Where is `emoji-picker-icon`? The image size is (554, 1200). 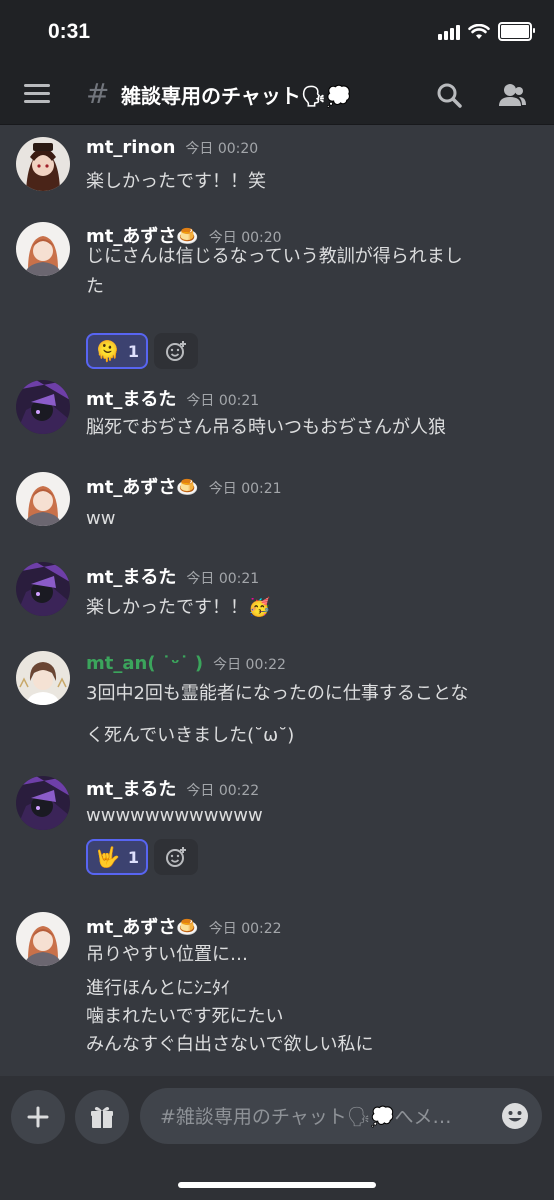
emoji-picker-icon is located at coordinates (515, 1116).